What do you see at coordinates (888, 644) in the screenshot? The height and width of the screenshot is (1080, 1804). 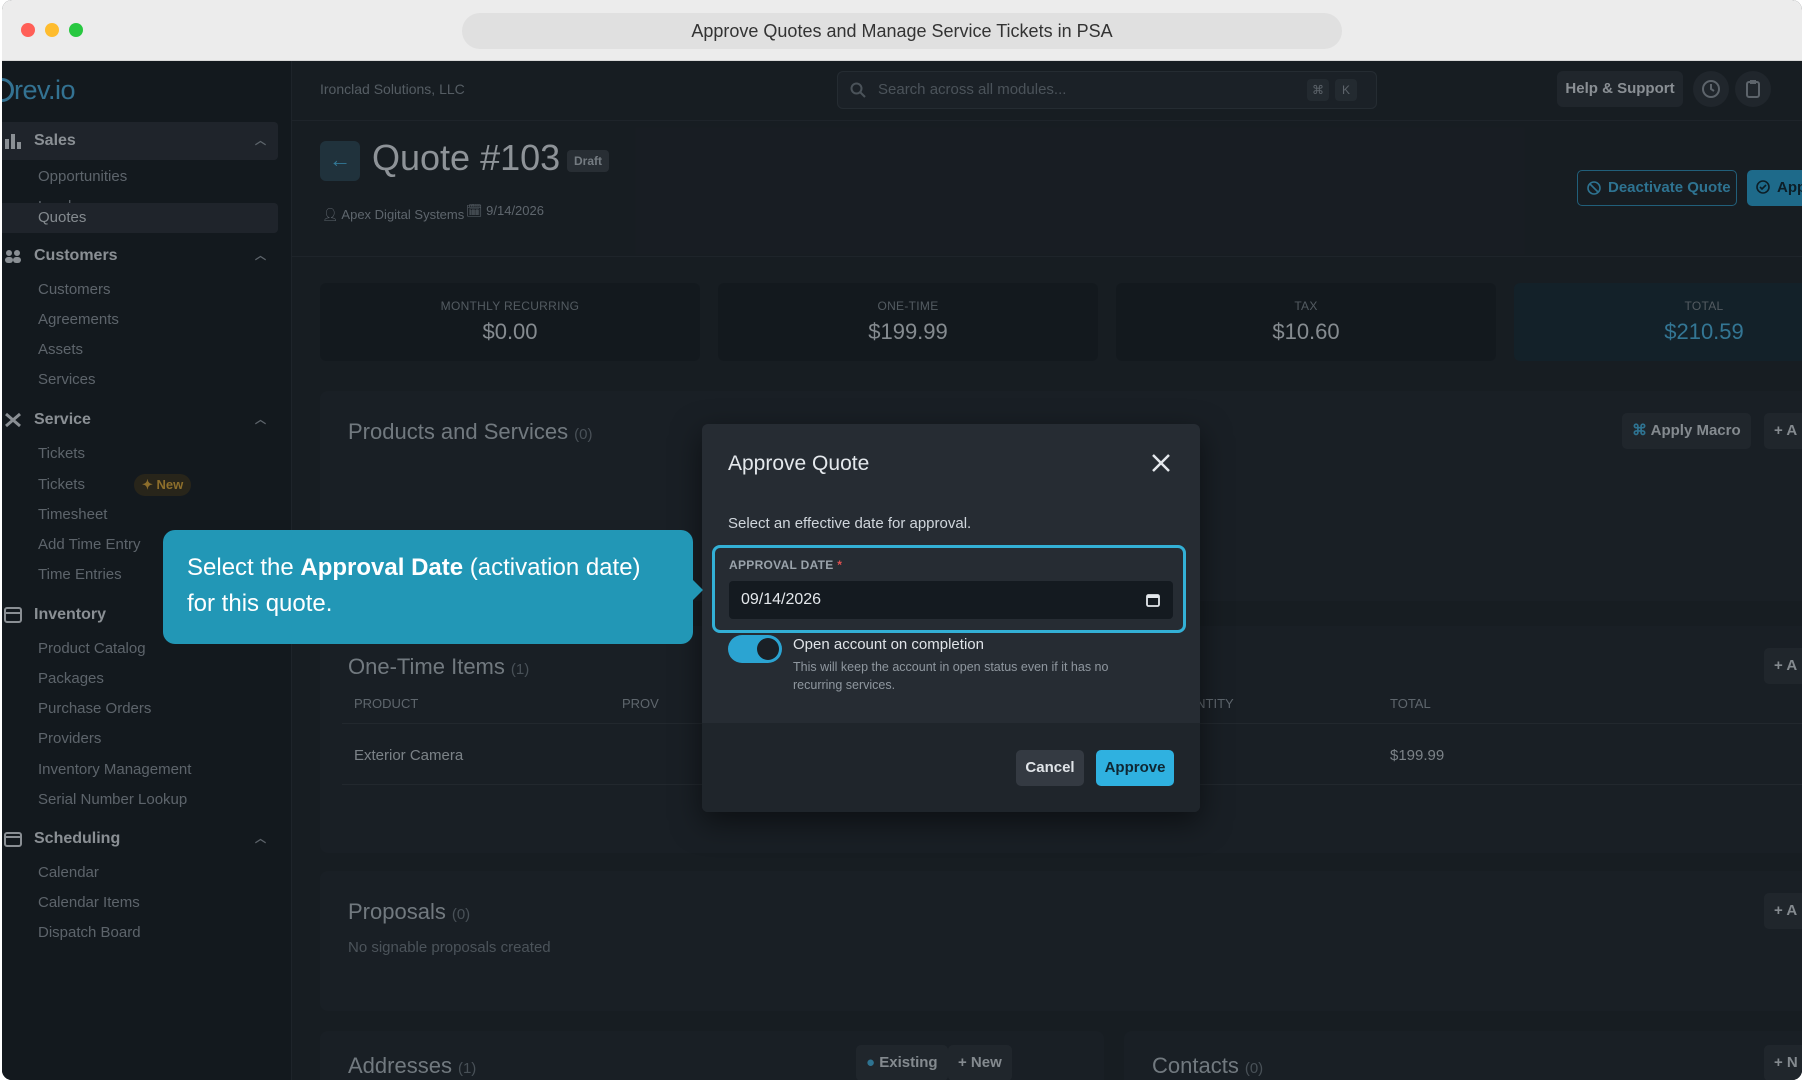 I see `toggle-label: Open account on completion` at bounding box center [888, 644].